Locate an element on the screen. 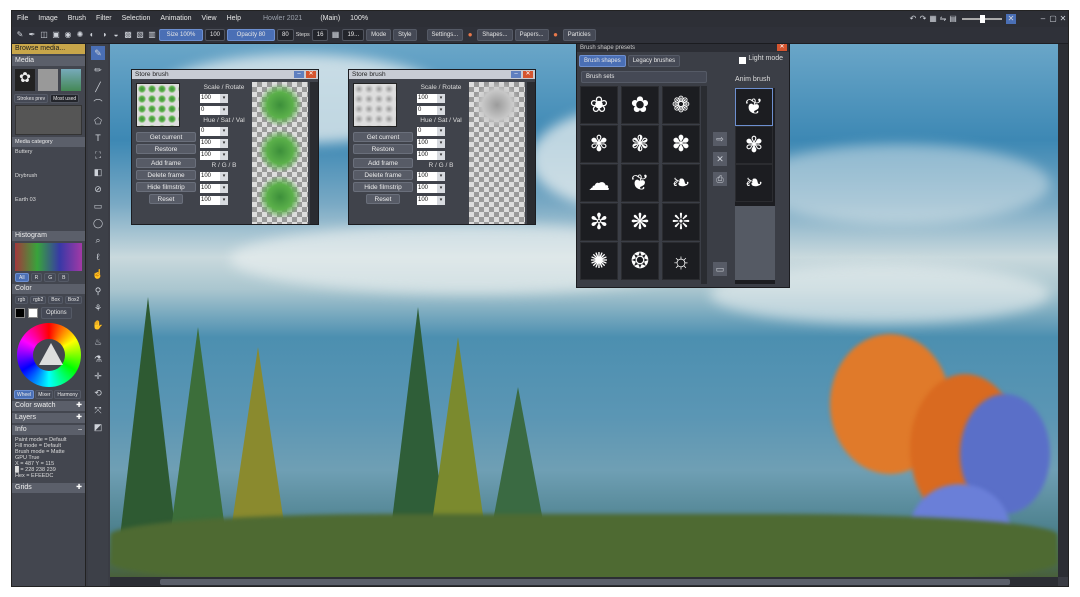 The image size is (1080, 597). minus-icon: – is located at coordinates (80, 430).